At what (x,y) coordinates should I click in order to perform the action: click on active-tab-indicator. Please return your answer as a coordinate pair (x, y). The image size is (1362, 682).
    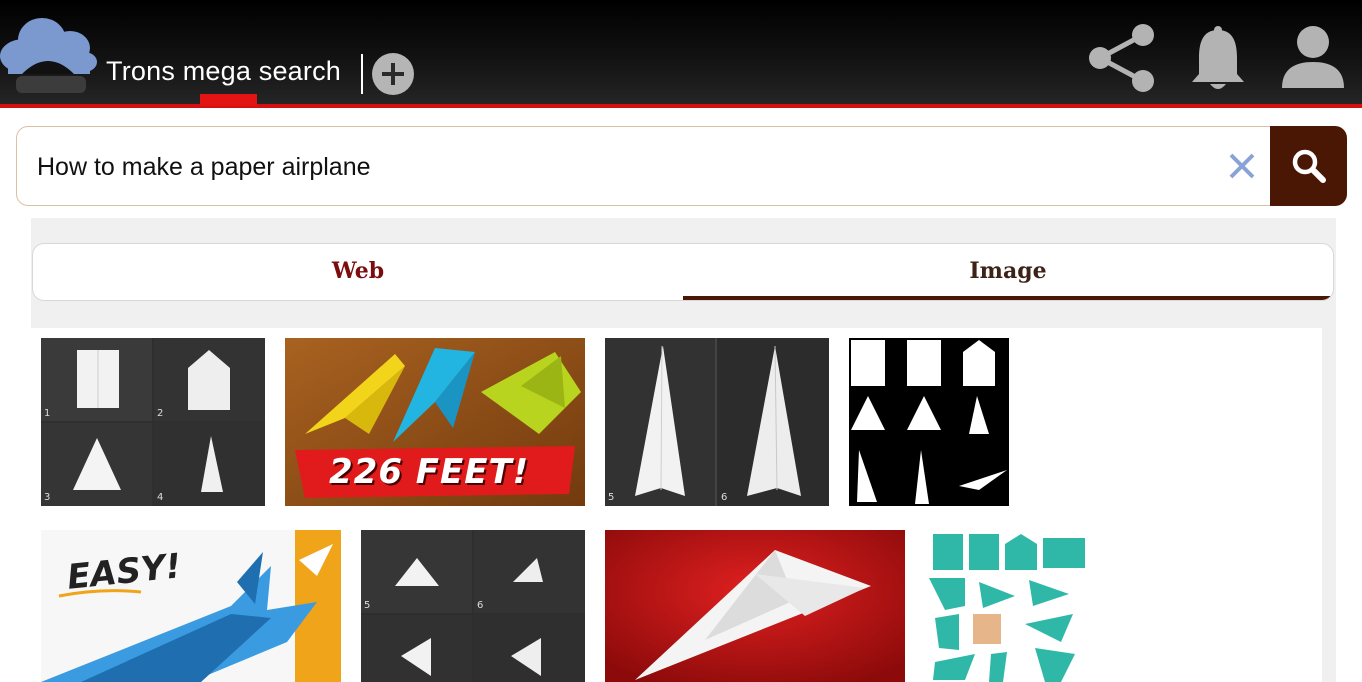
    Looking at the image, I should click on (1008, 298).